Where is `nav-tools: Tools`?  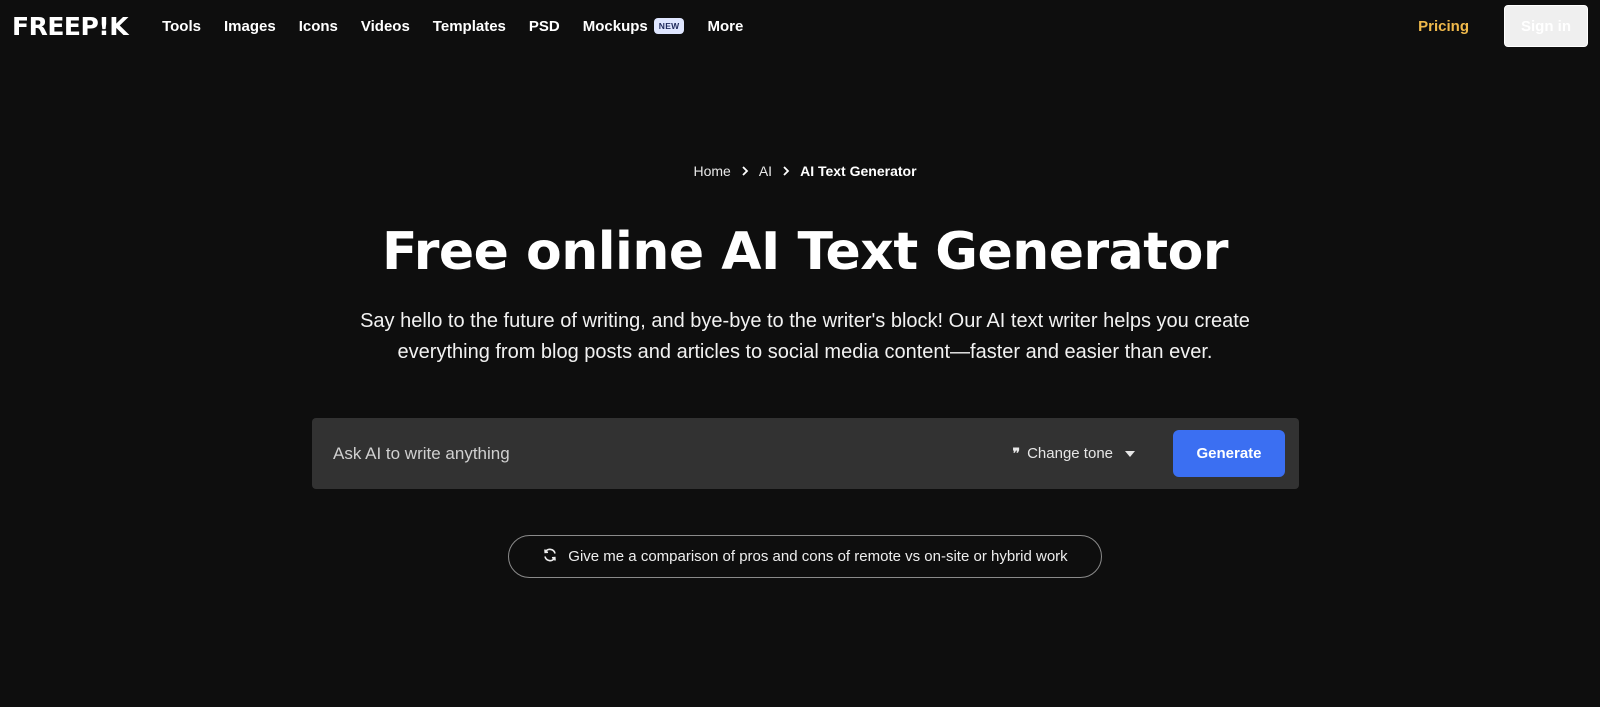
nav-tools: Tools is located at coordinates (181, 26).